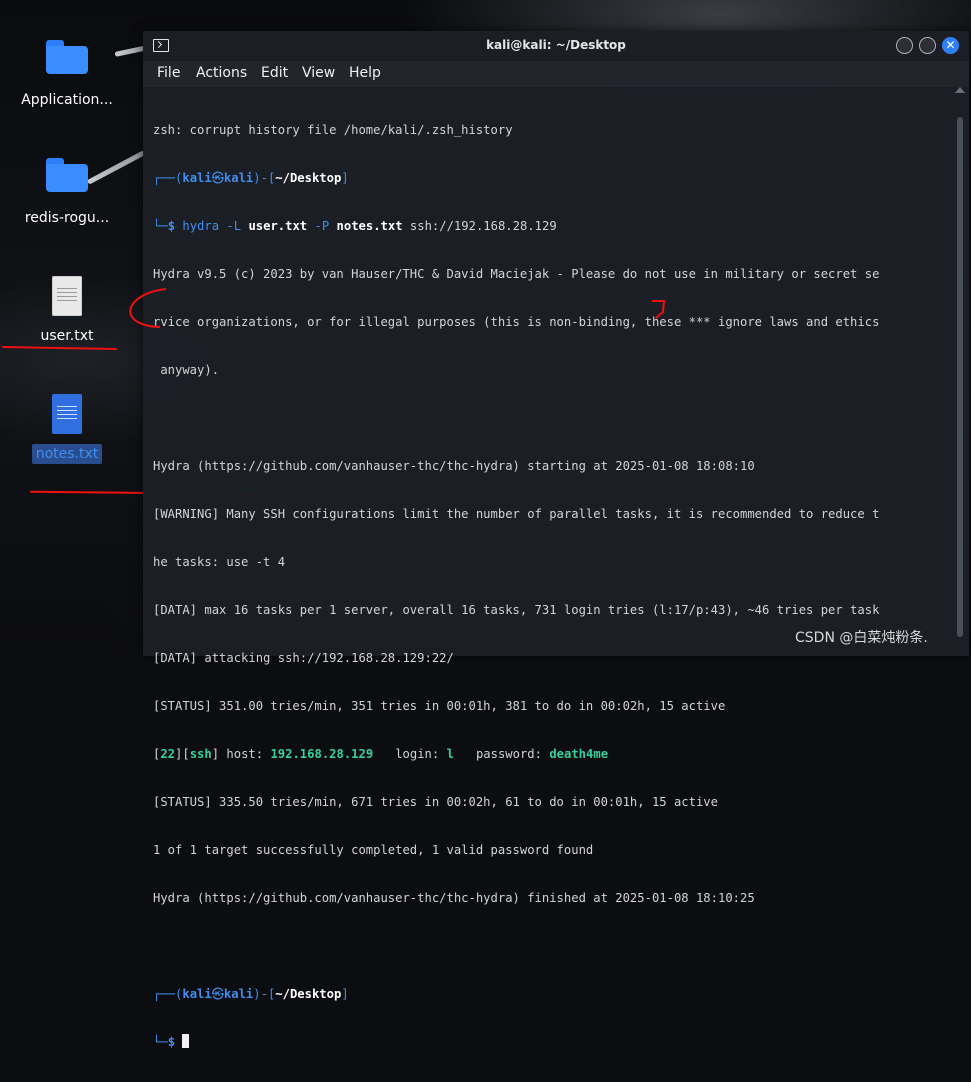  What do you see at coordinates (171, 1042) in the screenshot?
I see `prompt-dollar: $` at bounding box center [171, 1042].